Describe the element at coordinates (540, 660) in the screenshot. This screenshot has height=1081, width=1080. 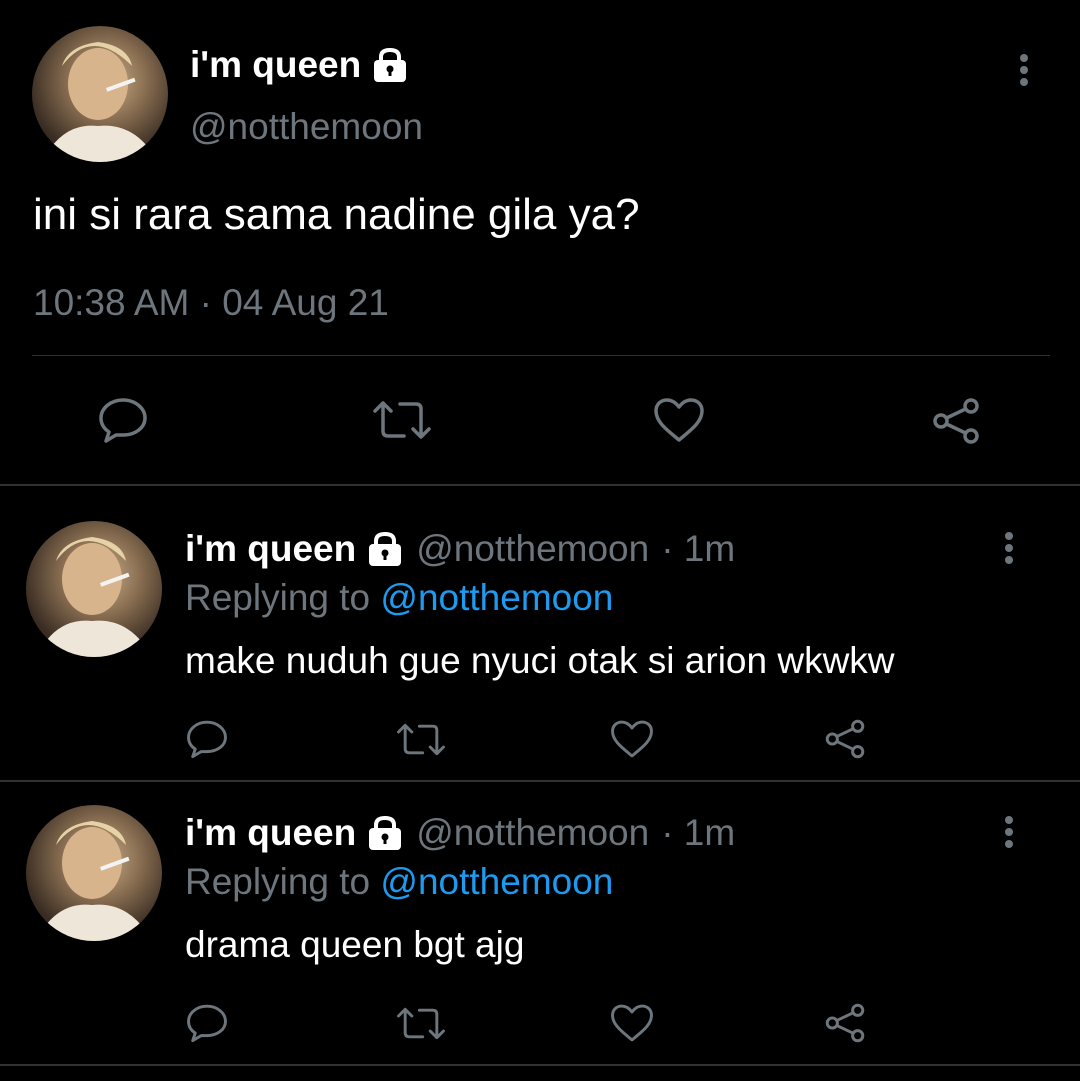
I see `reply-text: make nuduh gue nyuci otak si arion wkwkw` at that location.